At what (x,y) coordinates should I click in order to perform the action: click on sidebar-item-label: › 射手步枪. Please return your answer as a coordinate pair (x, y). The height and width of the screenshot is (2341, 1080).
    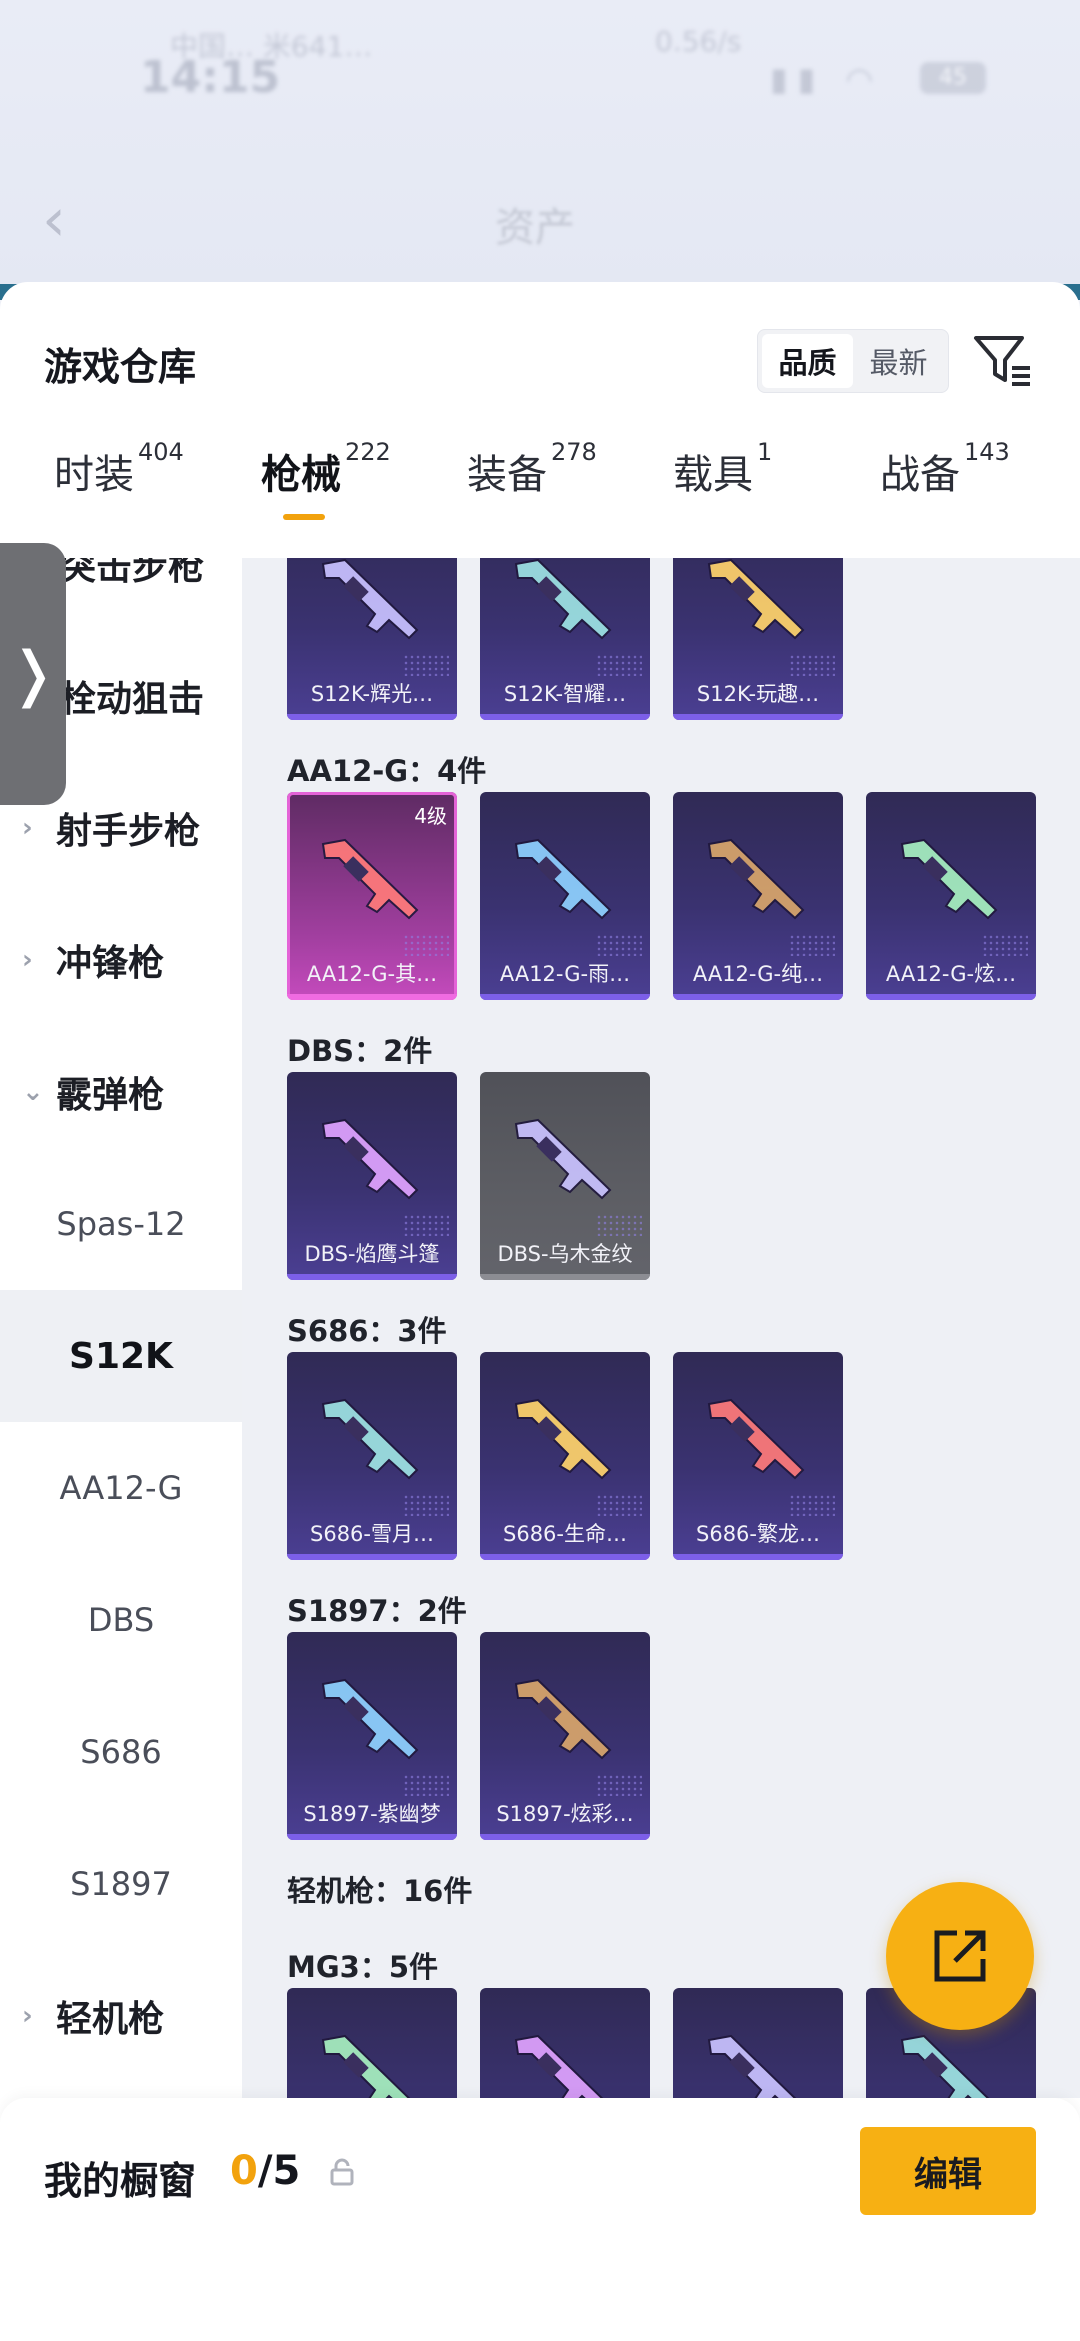
    Looking at the image, I should click on (111, 831).